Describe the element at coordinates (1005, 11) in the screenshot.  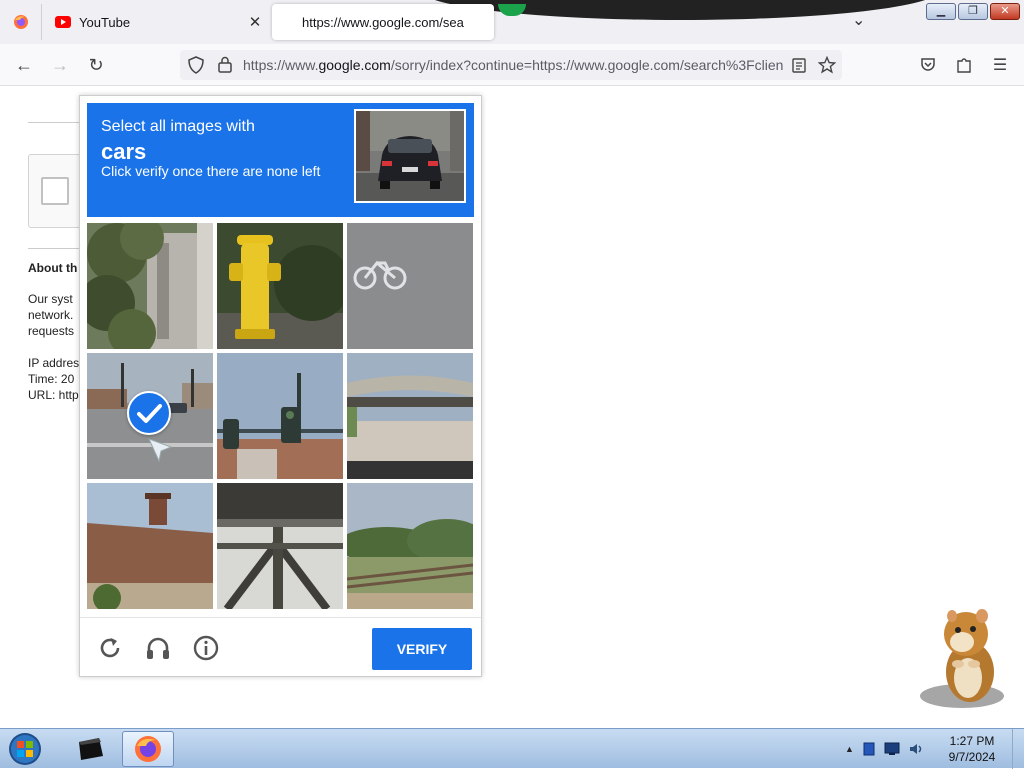
I see `close-window-button: ✕` at that location.